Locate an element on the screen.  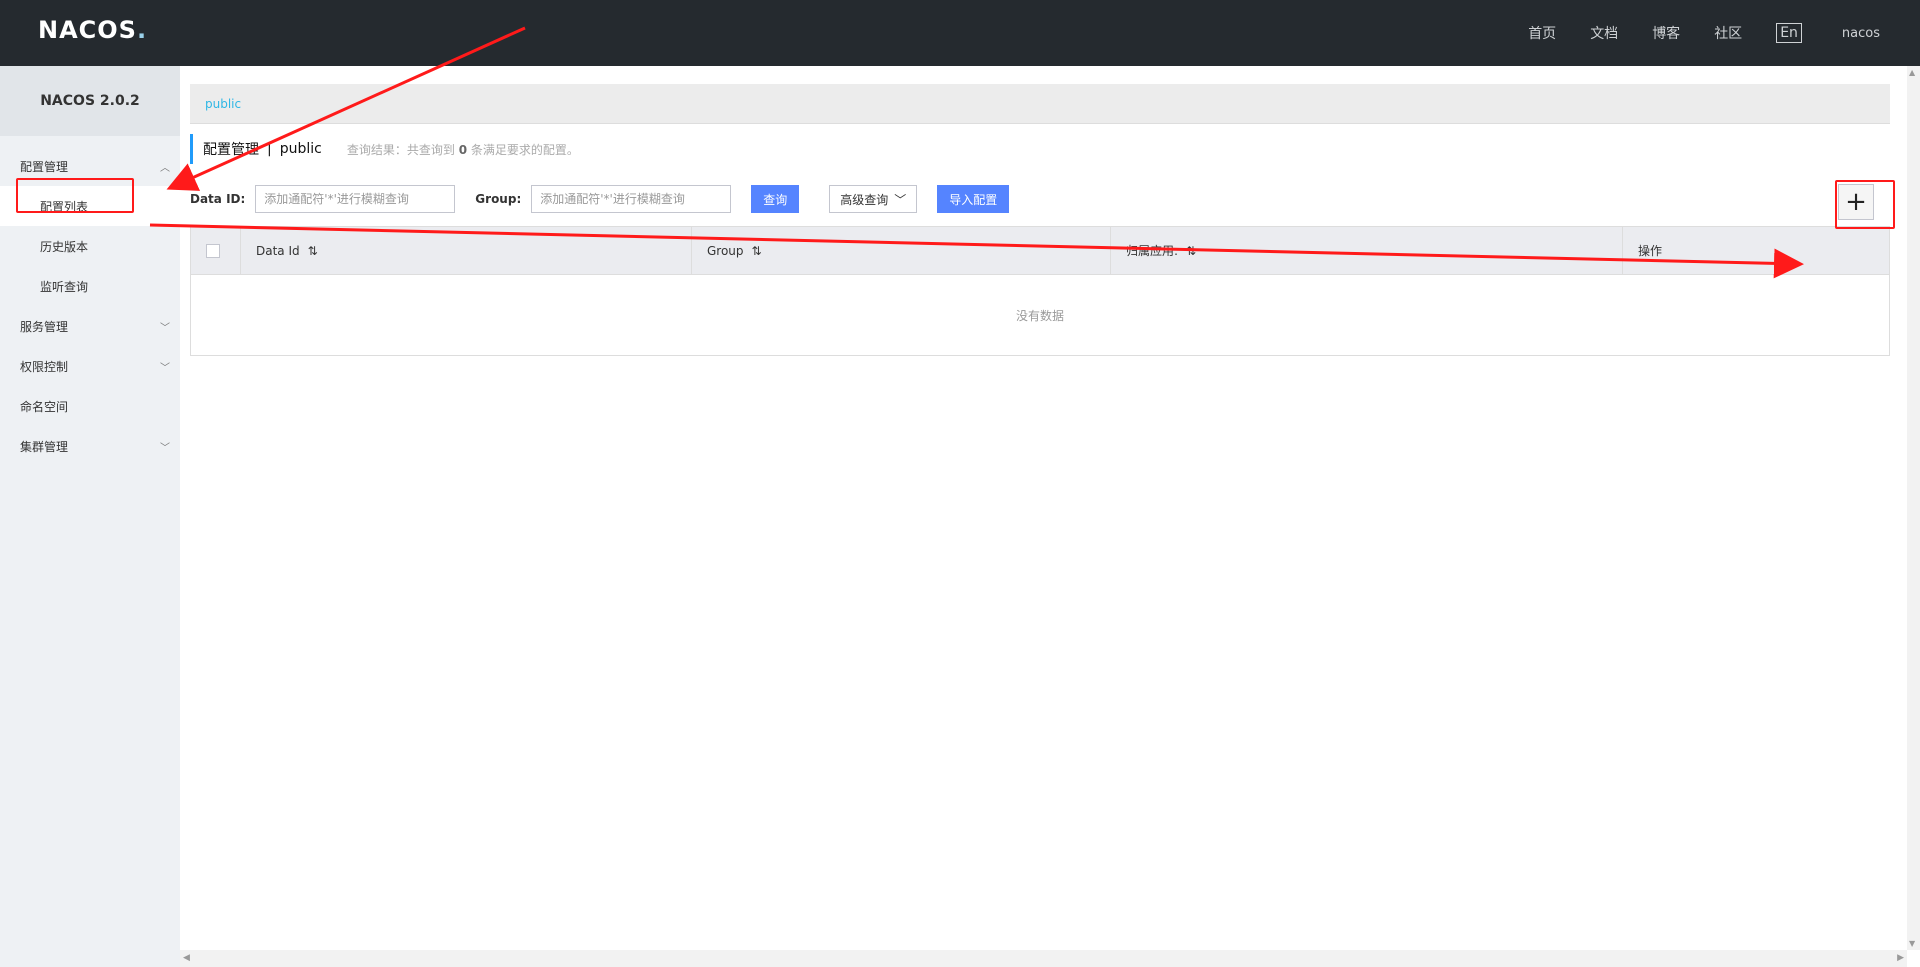
annotation-arrow-to-add-button is located at coordinates (976, 251).